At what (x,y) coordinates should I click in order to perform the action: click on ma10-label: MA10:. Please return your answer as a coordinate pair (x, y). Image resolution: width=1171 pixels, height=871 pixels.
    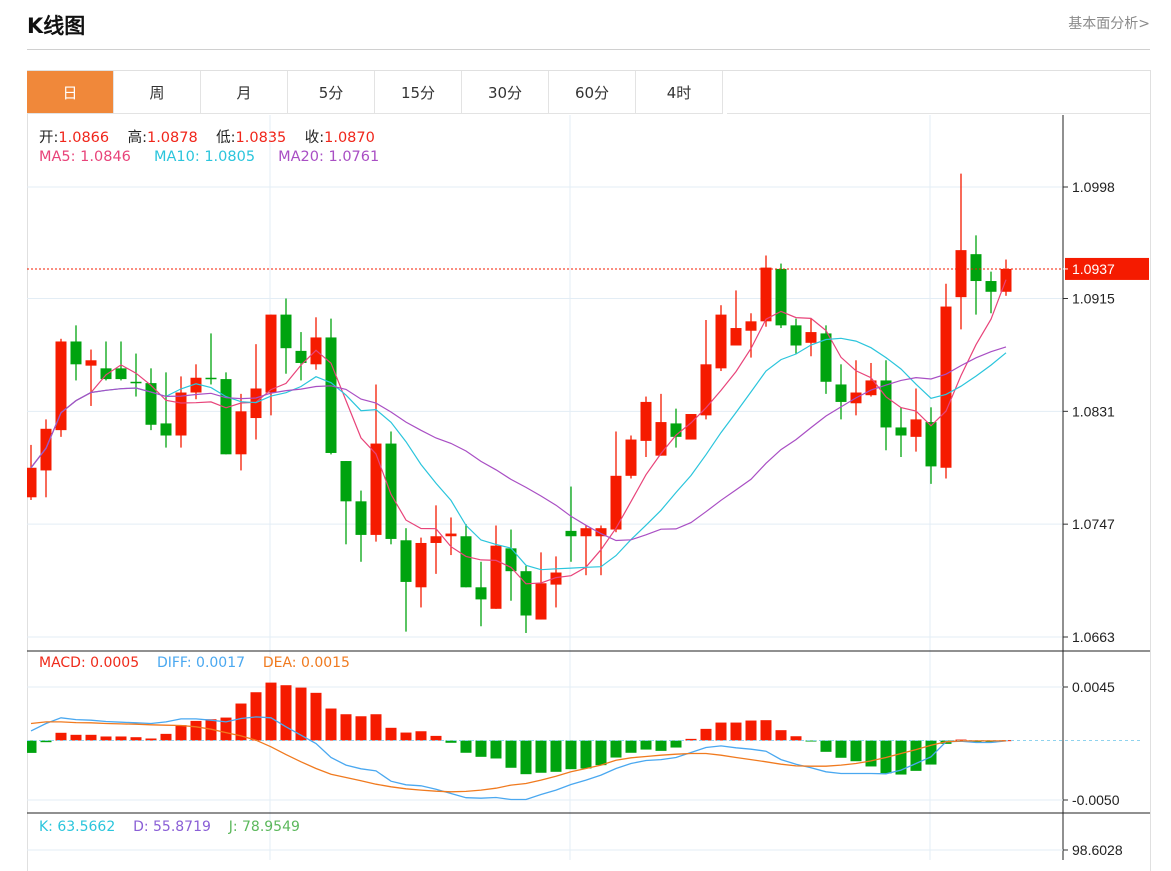
    Looking at the image, I should click on (176, 157).